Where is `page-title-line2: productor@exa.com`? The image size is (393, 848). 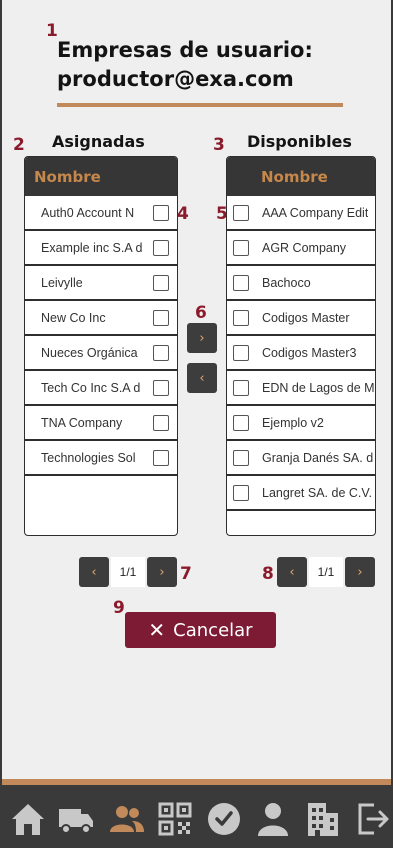
page-title-line2: productor@exa.com is located at coordinates (175, 79).